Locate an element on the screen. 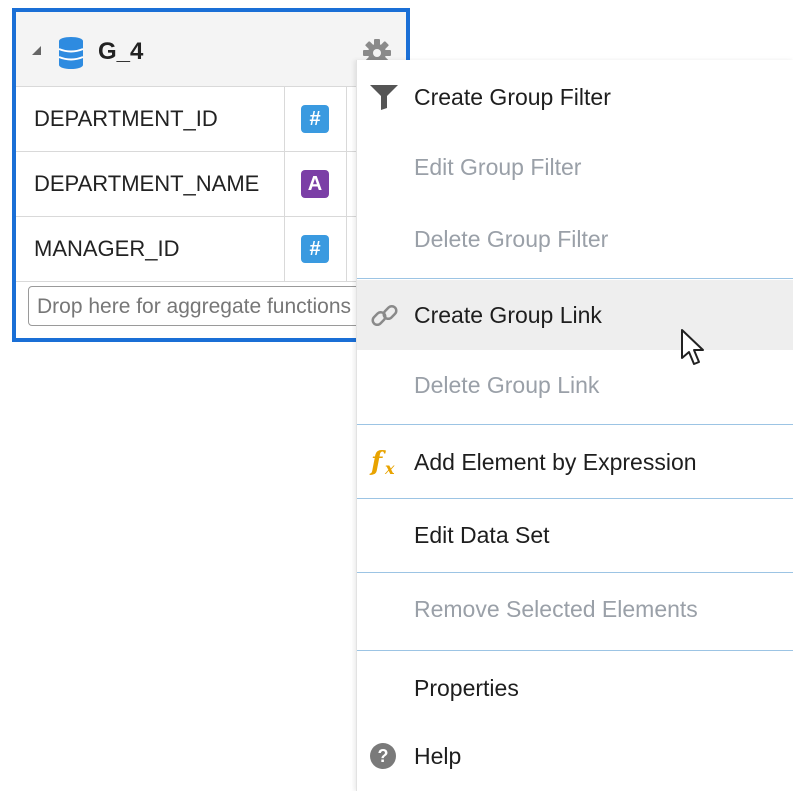 The image size is (793, 791). menu-item-label: Edit Data Set is located at coordinates (482, 535).